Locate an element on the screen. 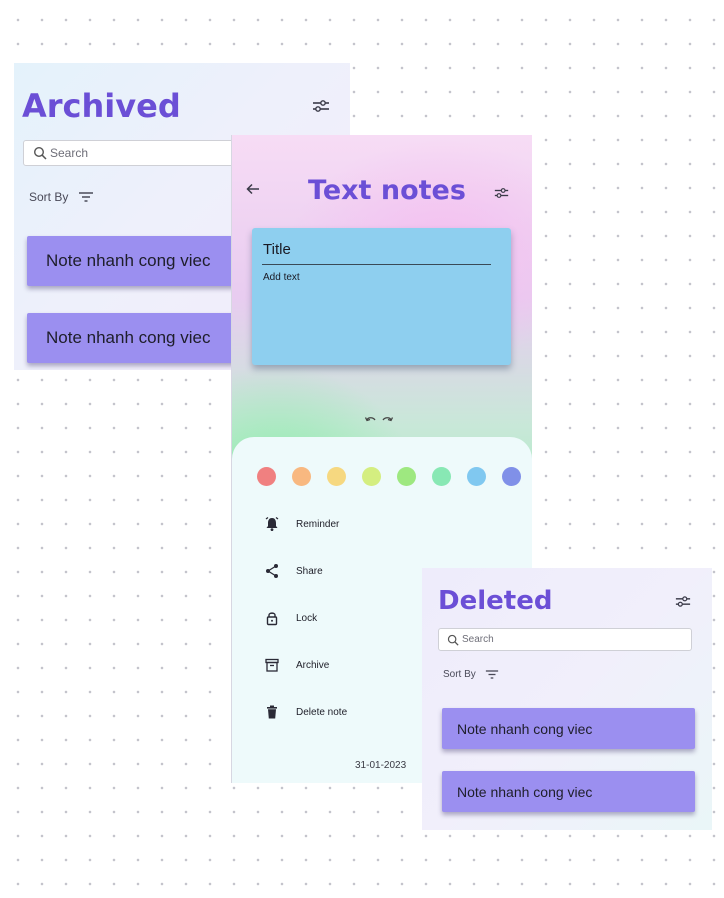 This screenshot has height=898, width=724. note-body-input: Add text is located at coordinates (281, 277).